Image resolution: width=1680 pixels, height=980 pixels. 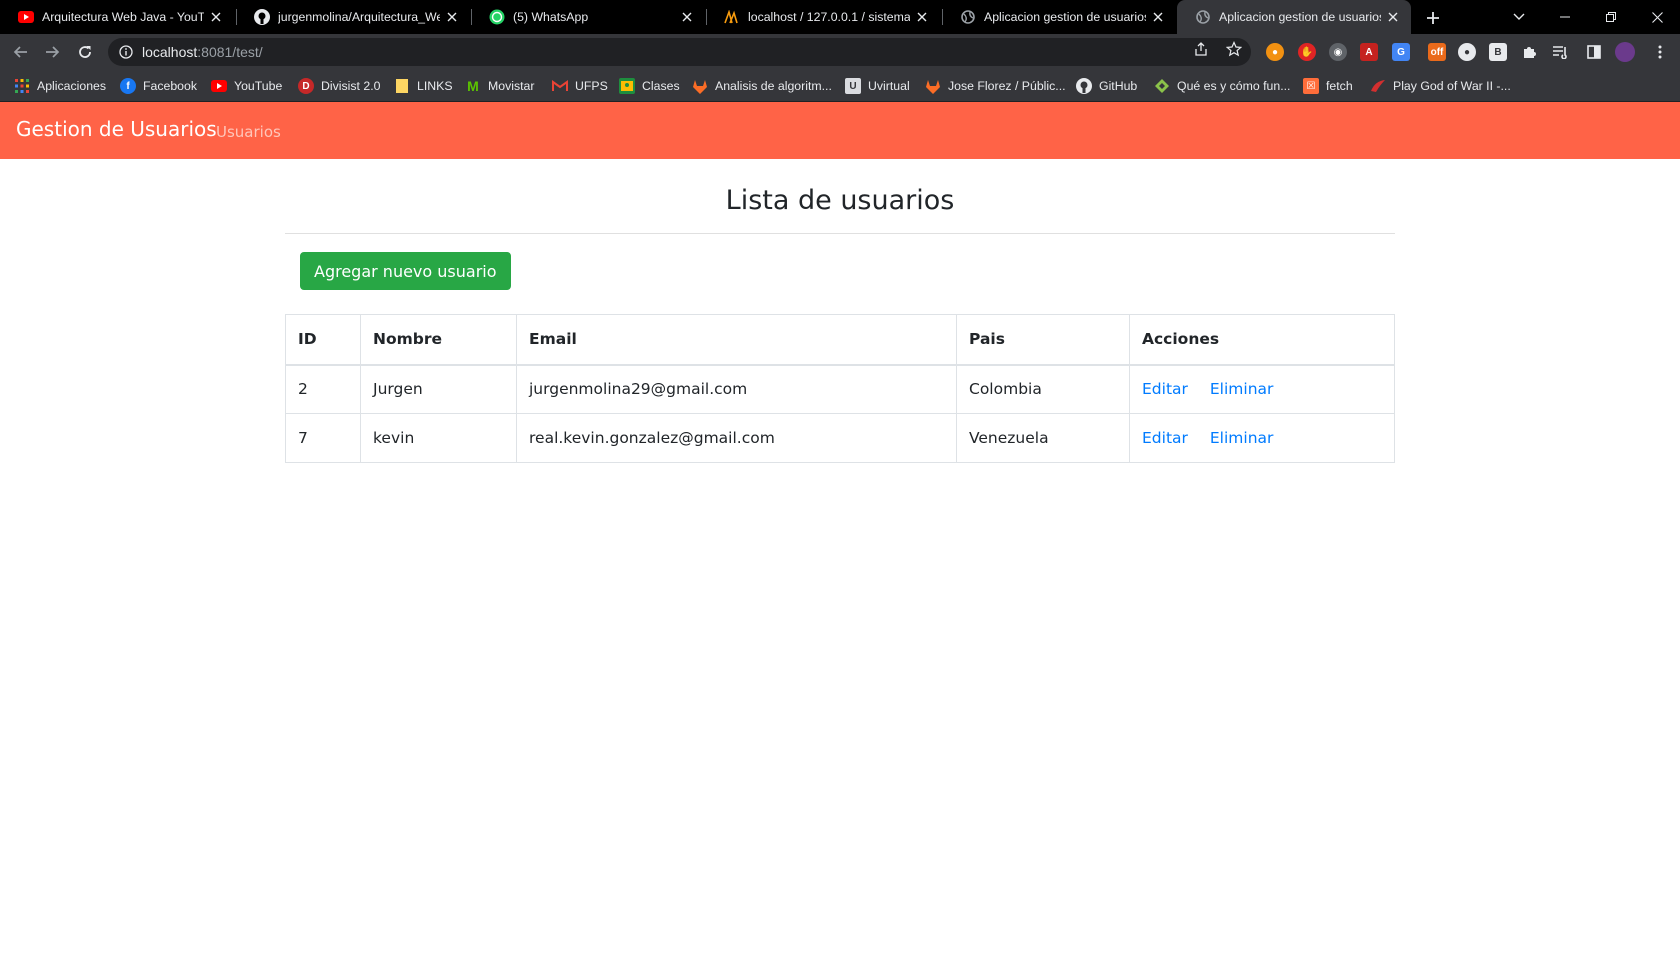 I want to click on arrow-left-icon, so click(x=20, y=52).